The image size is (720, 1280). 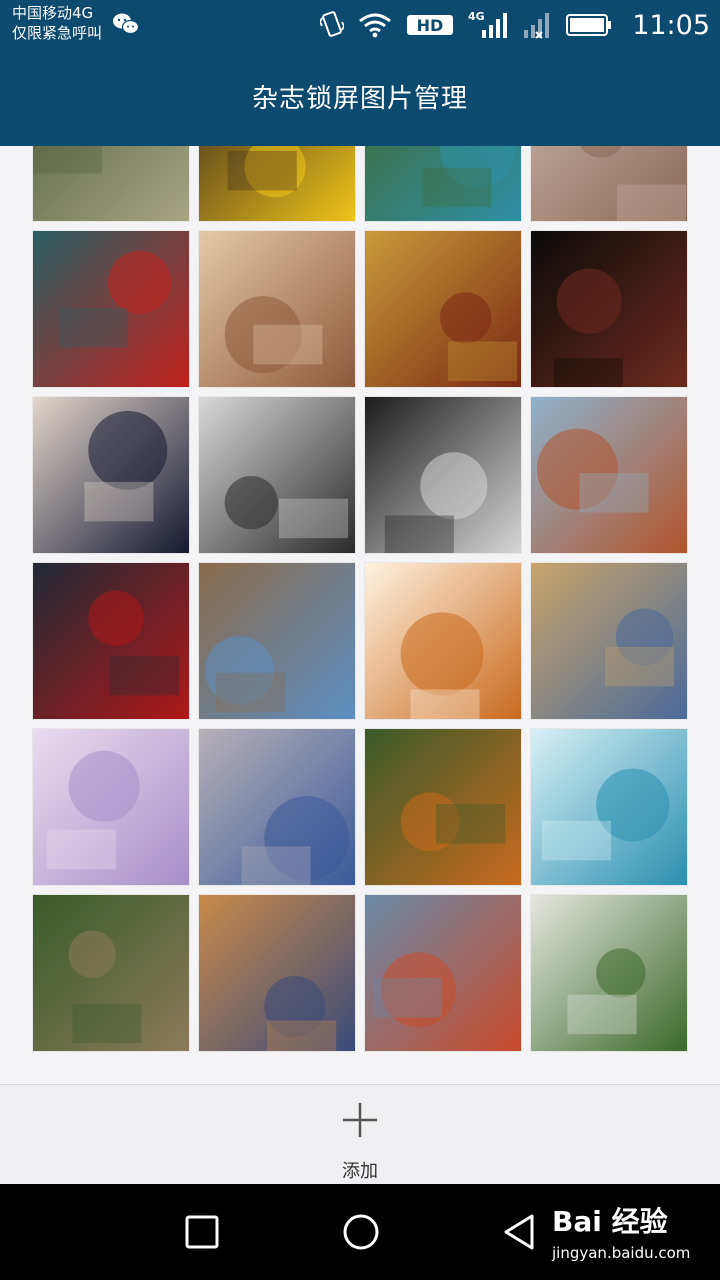 What do you see at coordinates (520, 1232) in the screenshot?
I see `back-icon` at bounding box center [520, 1232].